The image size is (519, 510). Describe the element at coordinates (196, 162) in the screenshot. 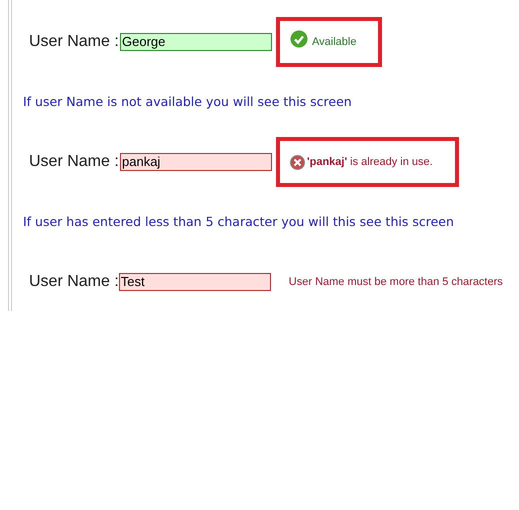

I see `username-field: pankaj` at that location.